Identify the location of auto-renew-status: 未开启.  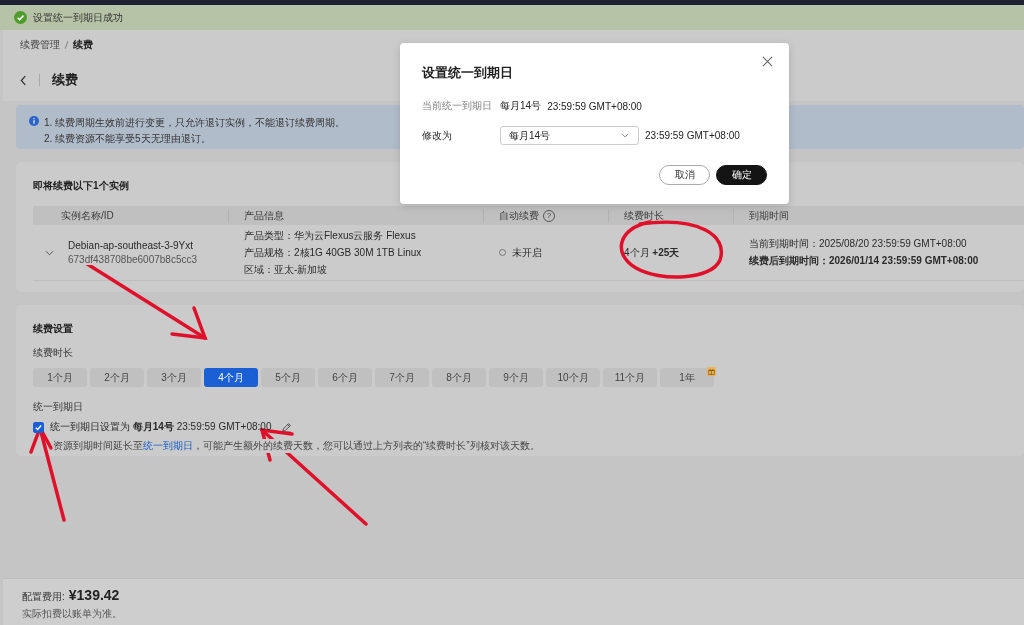
(527, 252).